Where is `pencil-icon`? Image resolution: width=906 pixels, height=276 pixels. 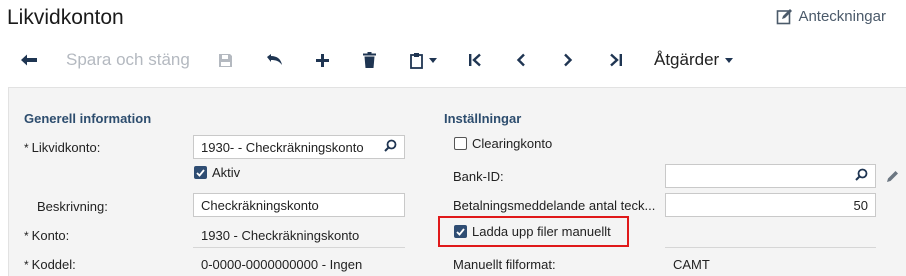 pencil-icon is located at coordinates (892, 176).